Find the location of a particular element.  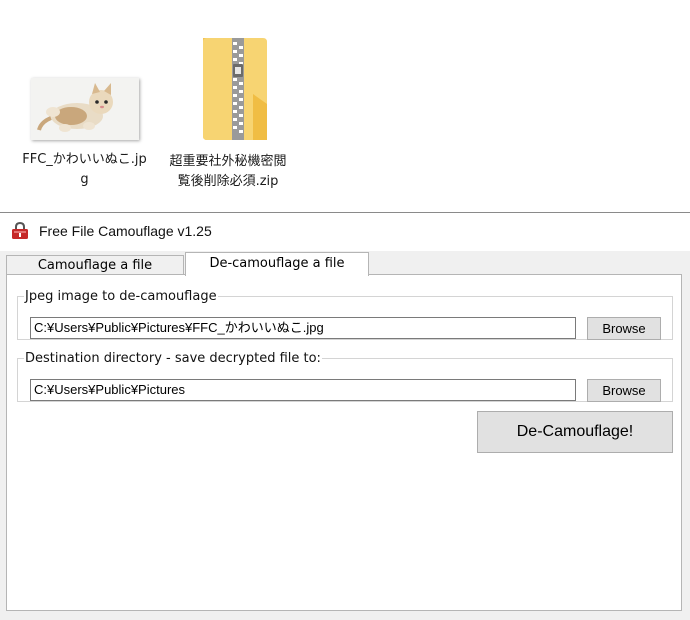

tab-decamouflage: De-camouflage a file is located at coordinates (277, 264).